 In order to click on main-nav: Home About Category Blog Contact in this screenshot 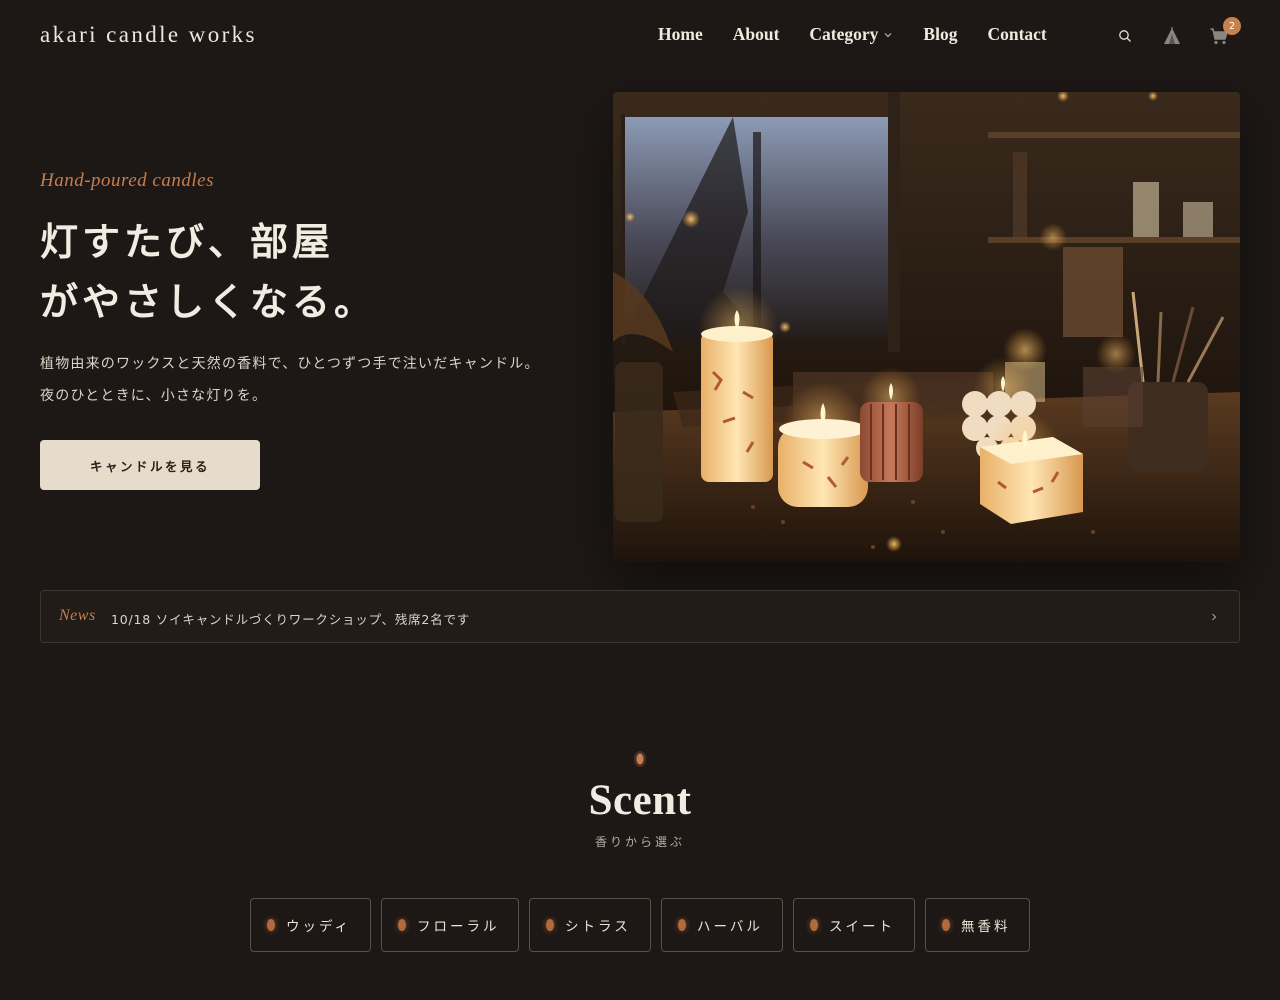, I will do `click(867, 34)`.